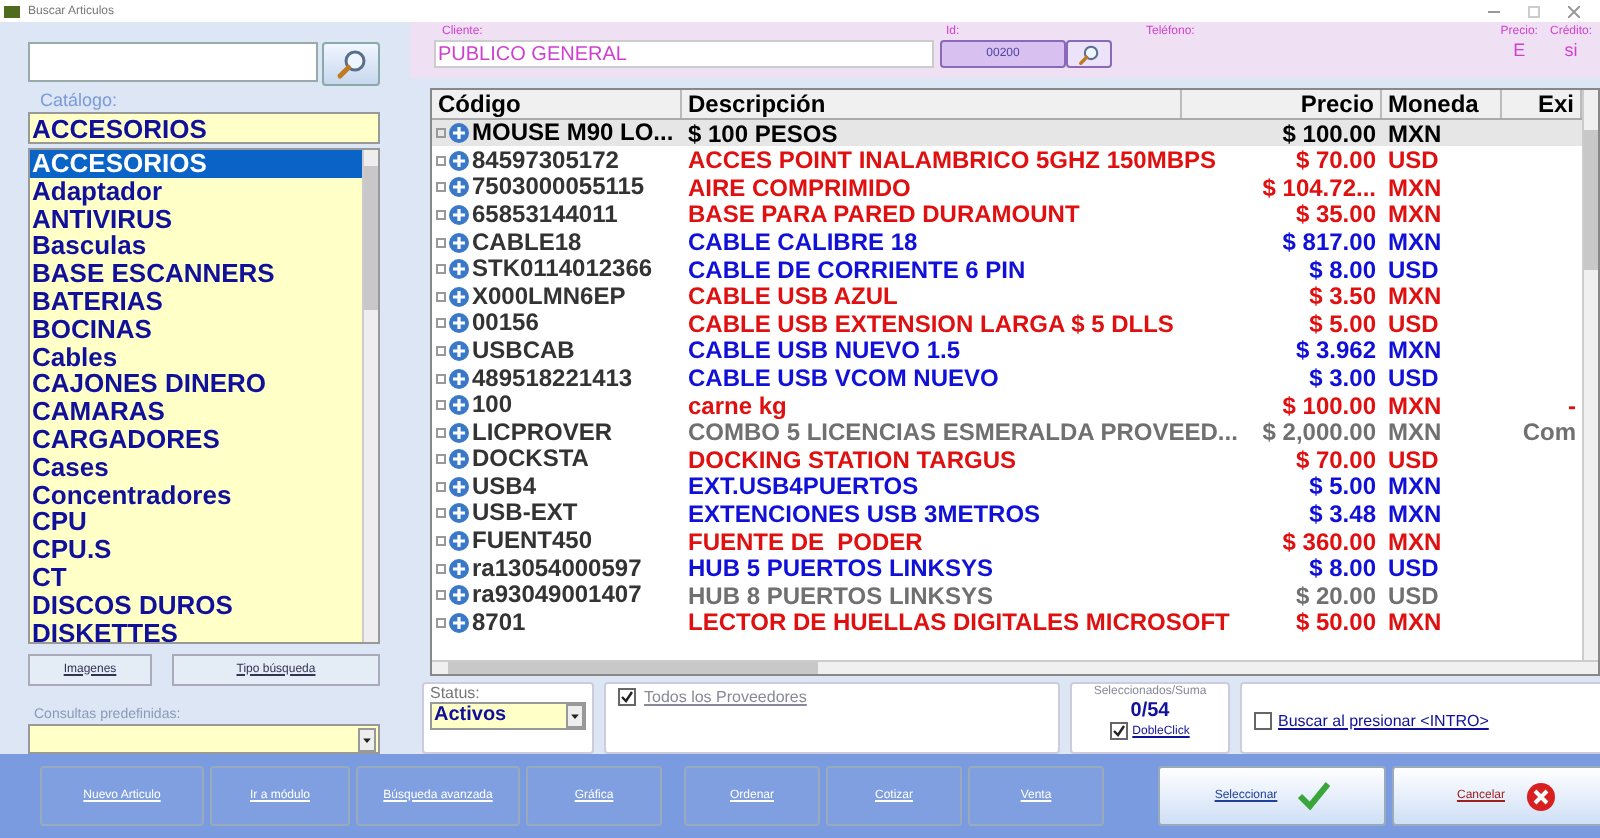 This screenshot has width=1600, height=838. What do you see at coordinates (857, 269) in the screenshot?
I see `table-cell: CABLE DE CORRIENTE 6 PIN` at bounding box center [857, 269].